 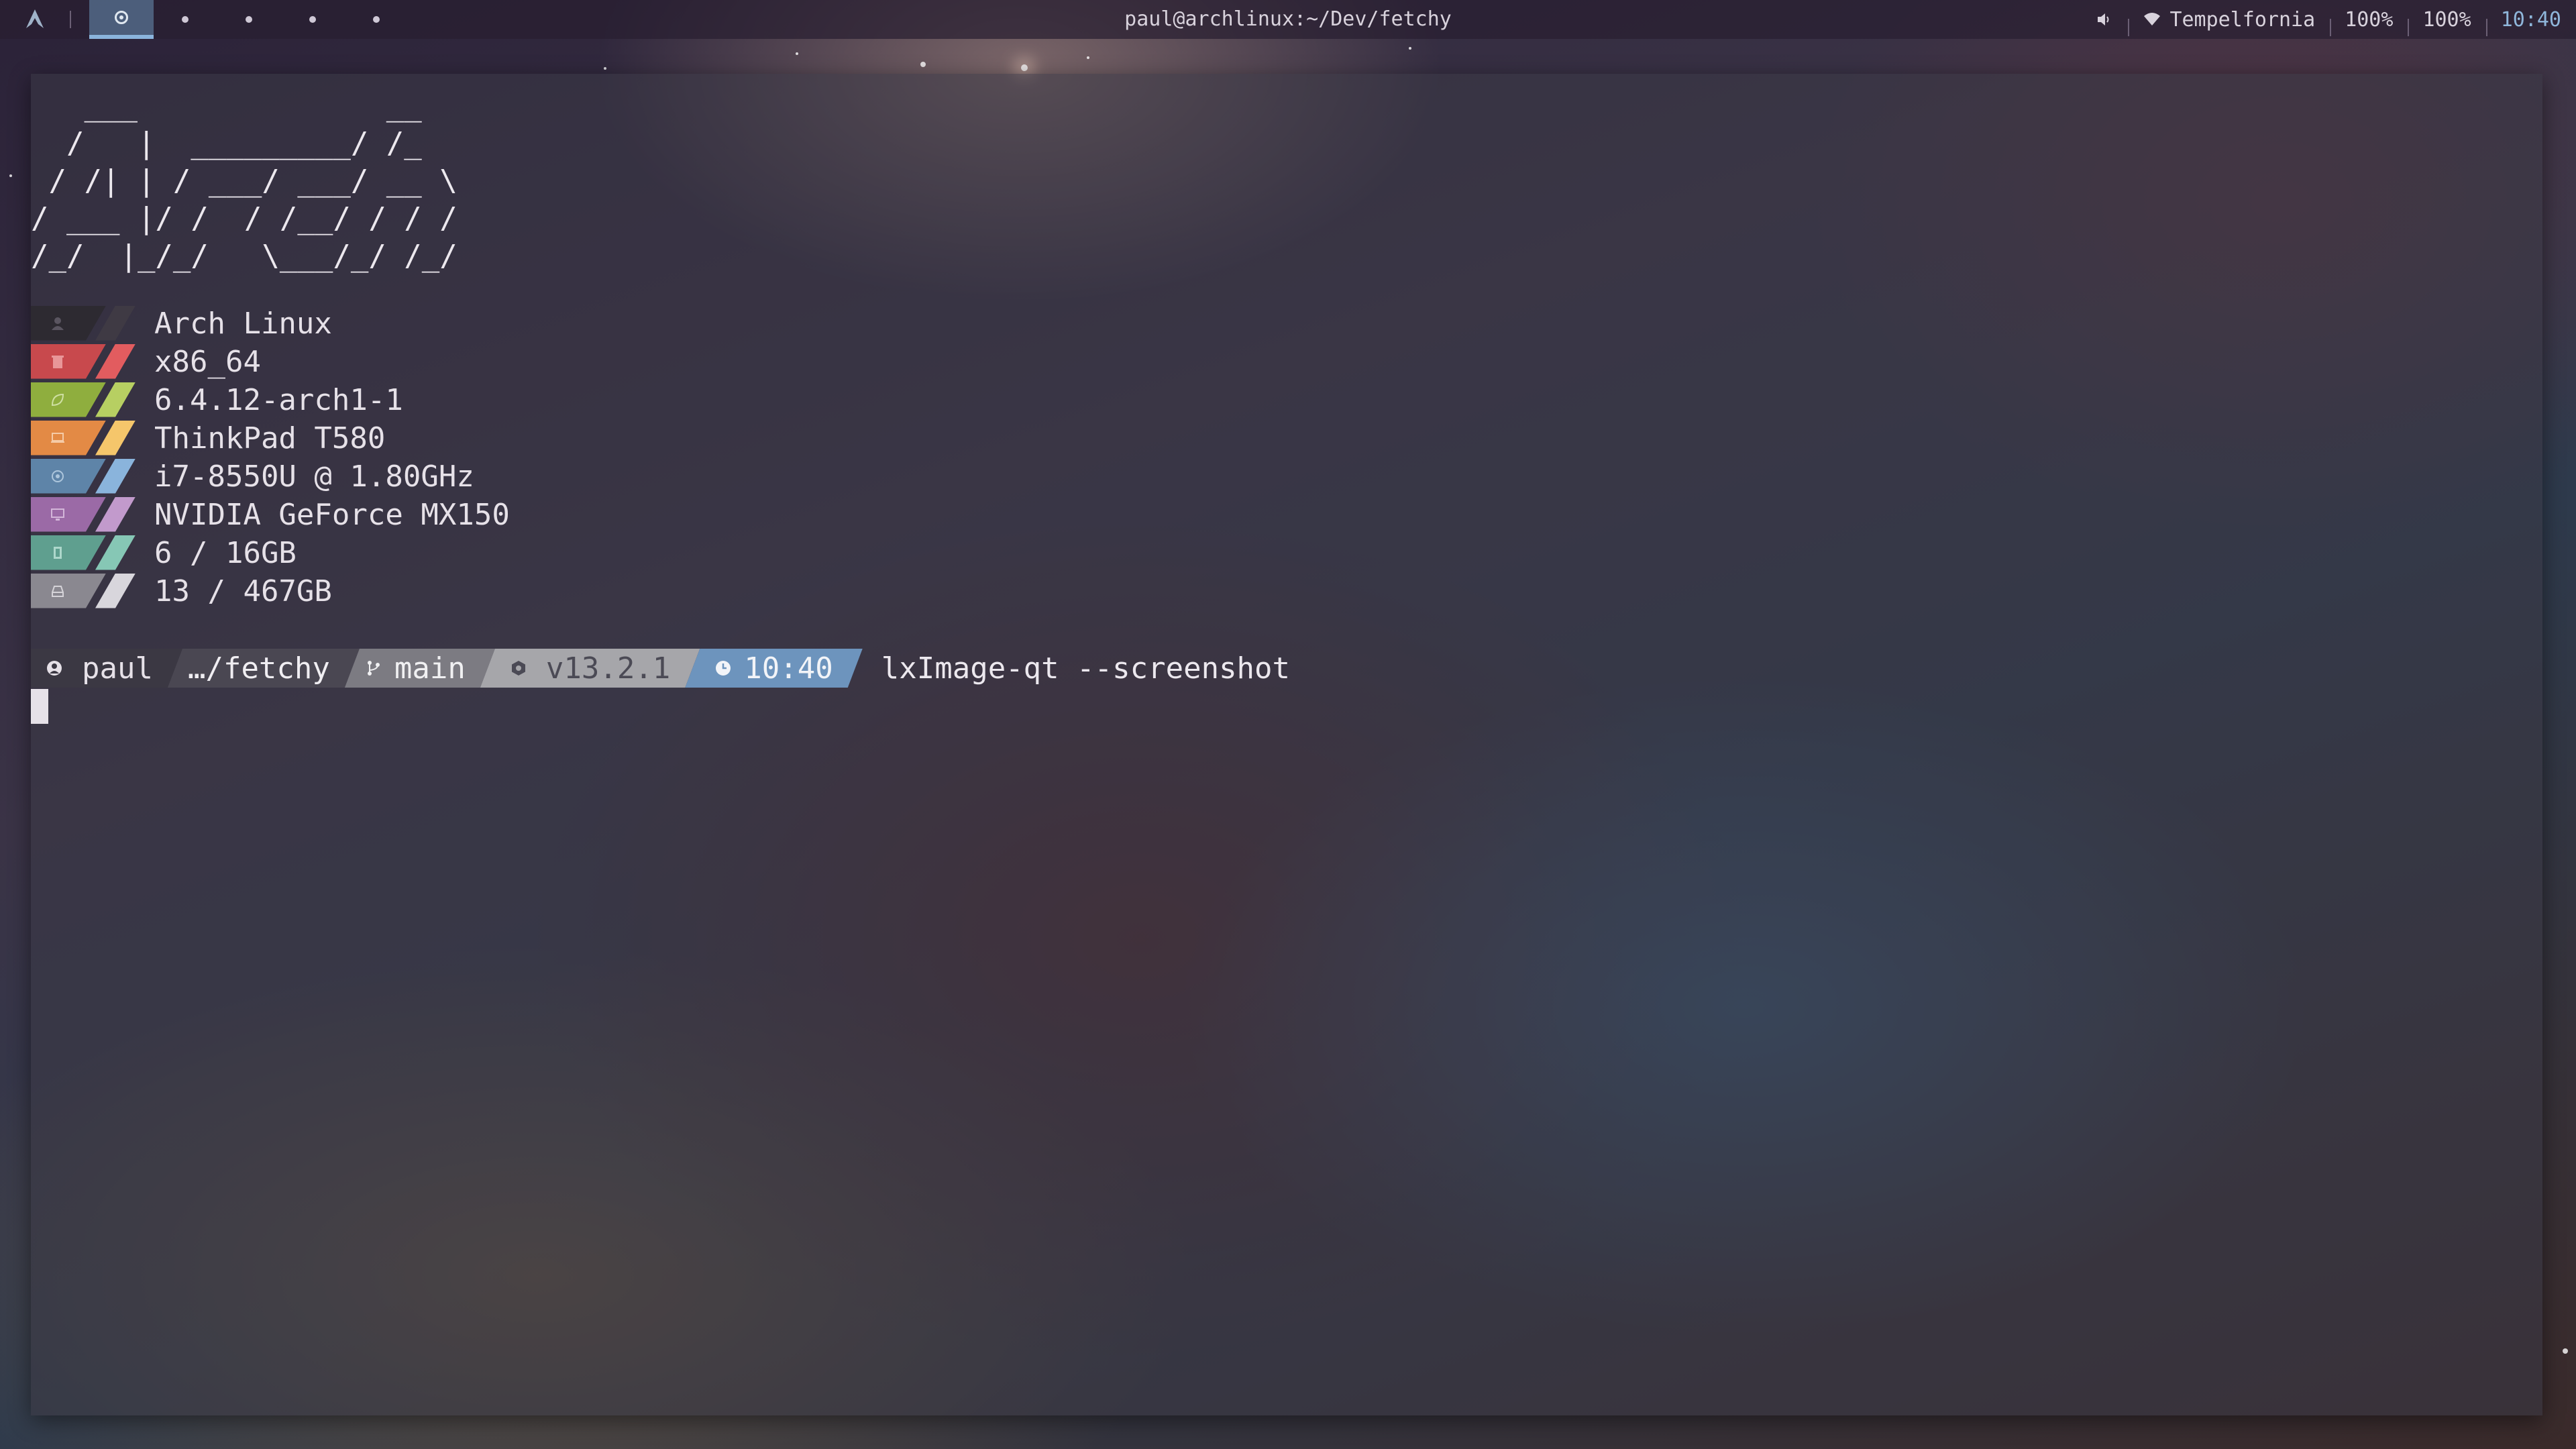 What do you see at coordinates (57, 399) in the screenshot?
I see `leaf-icon` at bounding box center [57, 399].